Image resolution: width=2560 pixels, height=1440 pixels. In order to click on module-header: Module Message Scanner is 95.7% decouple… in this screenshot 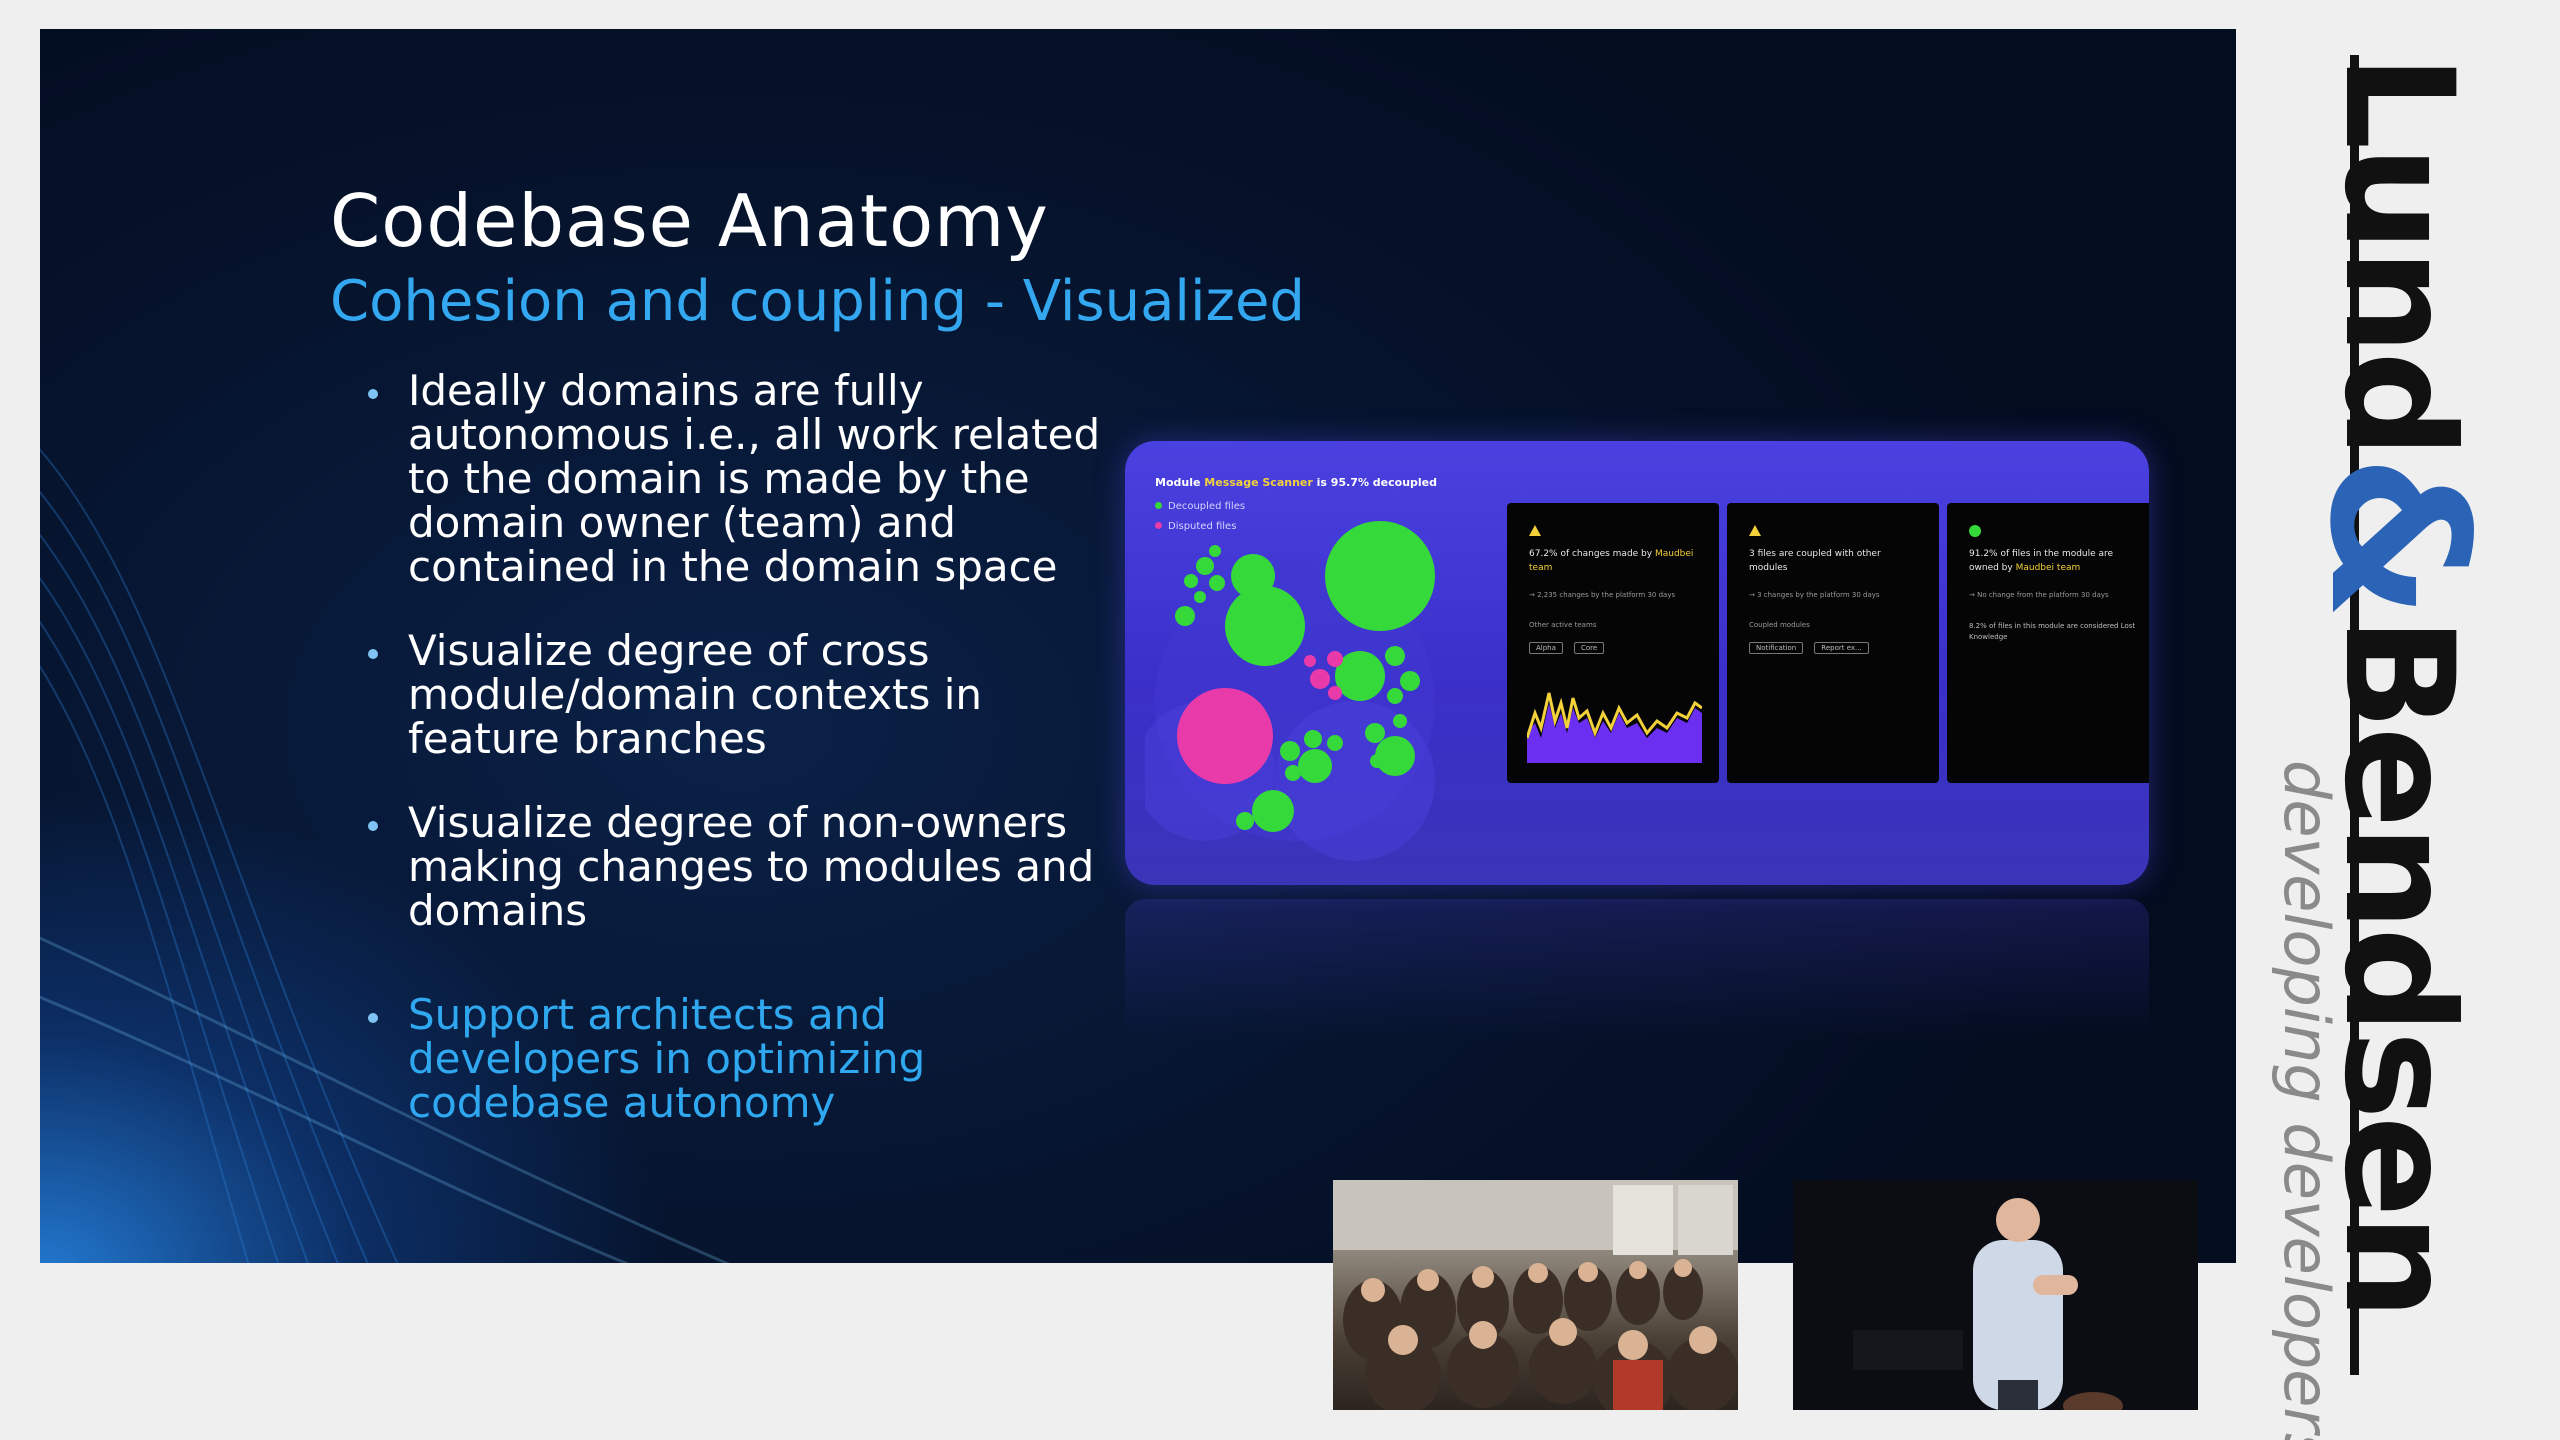, I will do `click(1296, 482)`.